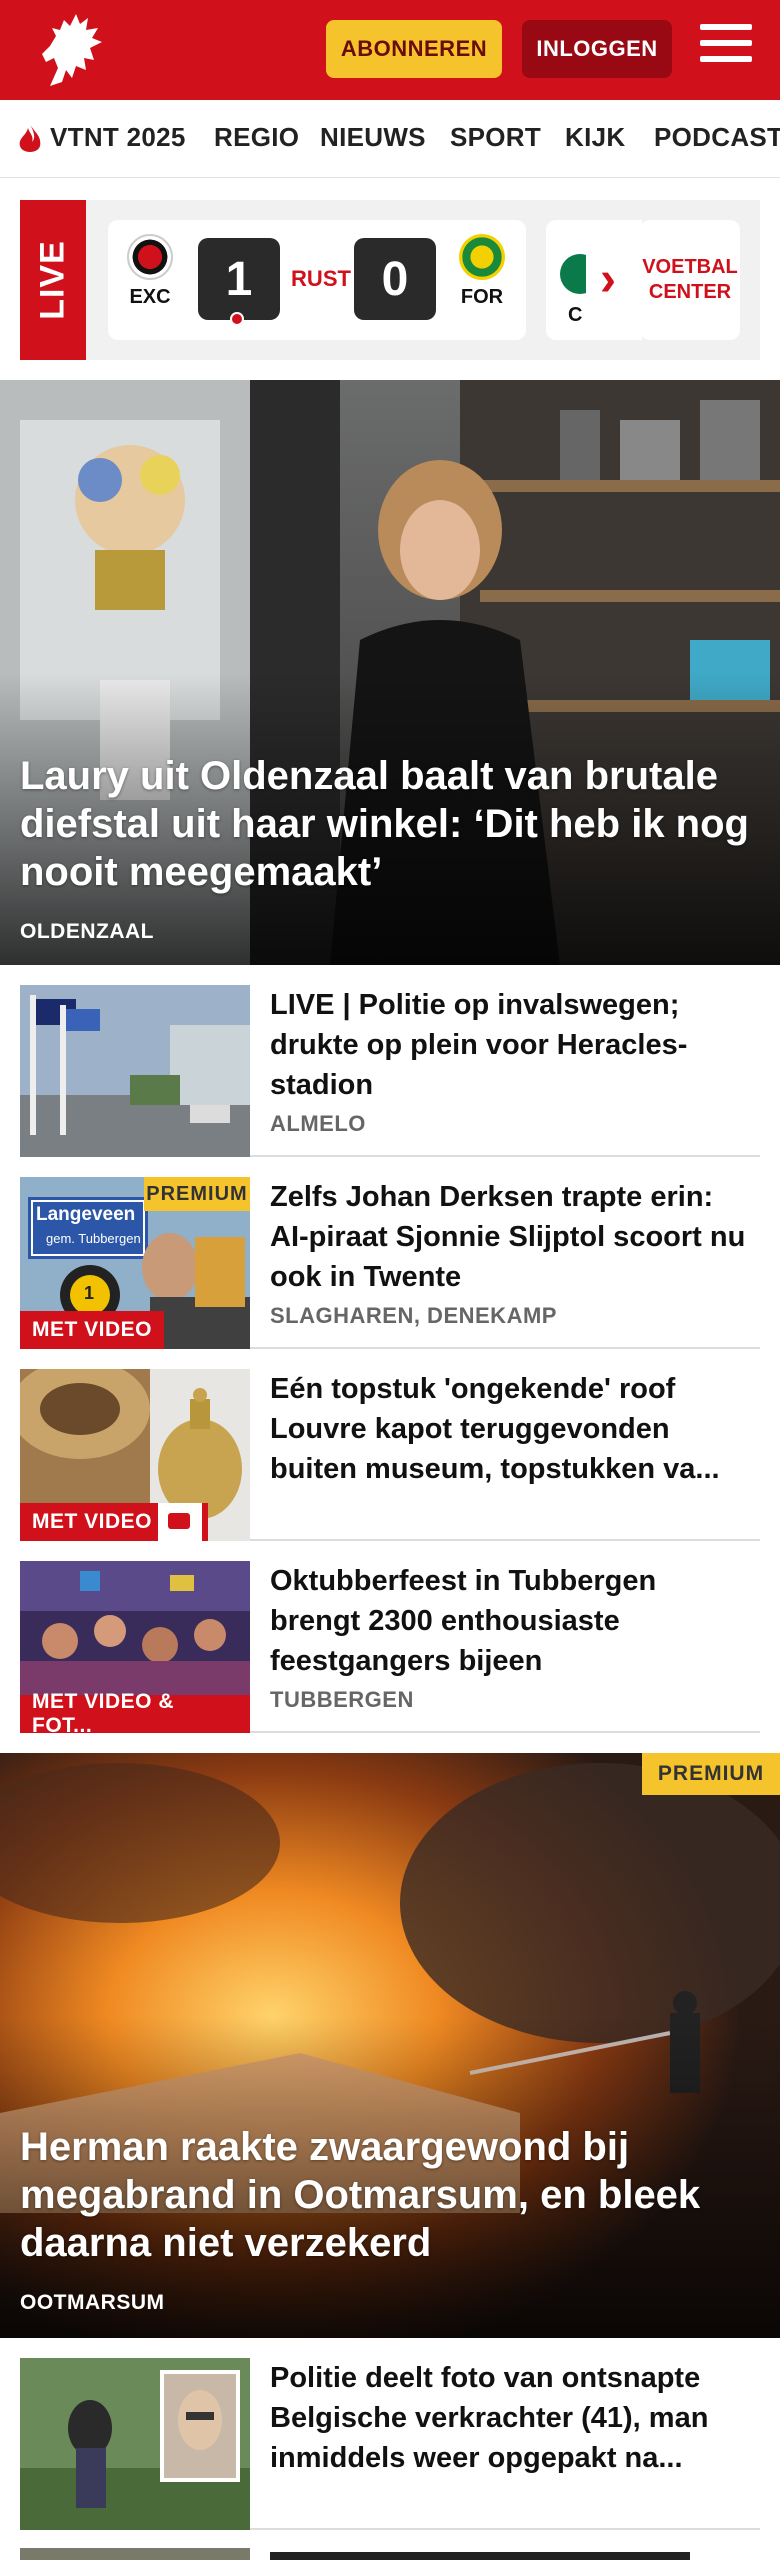 Image resolution: width=780 pixels, height=2560 pixels. Describe the element at coordinates (30, 138) in the screenshot. I see `flame-icon` at that location.